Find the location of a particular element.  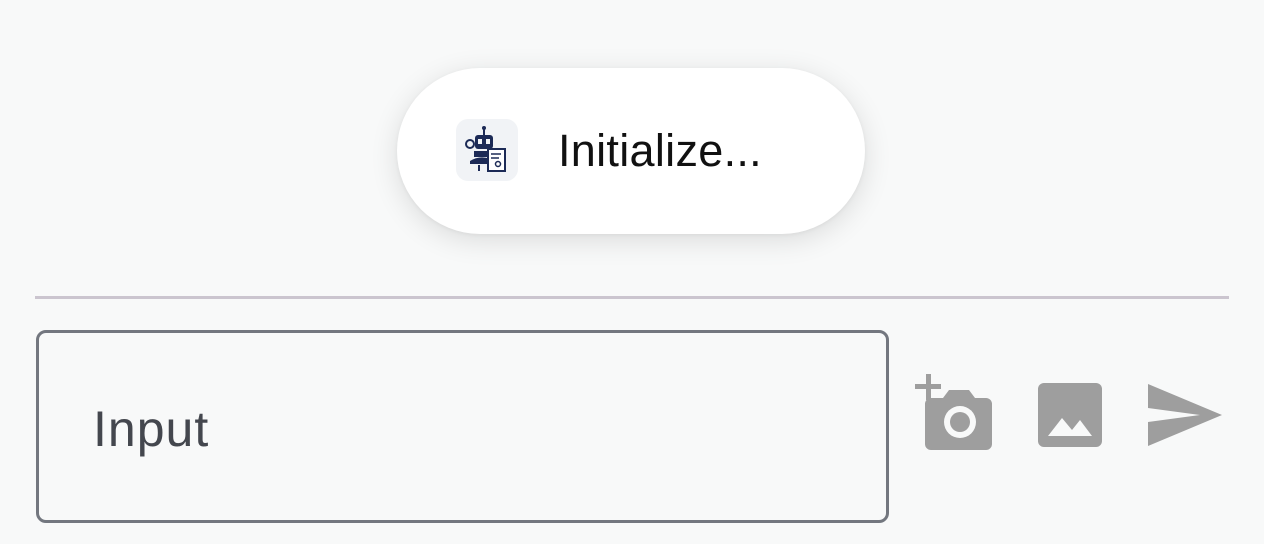

add-photo-camera-button is located at coordinates (956, 414).